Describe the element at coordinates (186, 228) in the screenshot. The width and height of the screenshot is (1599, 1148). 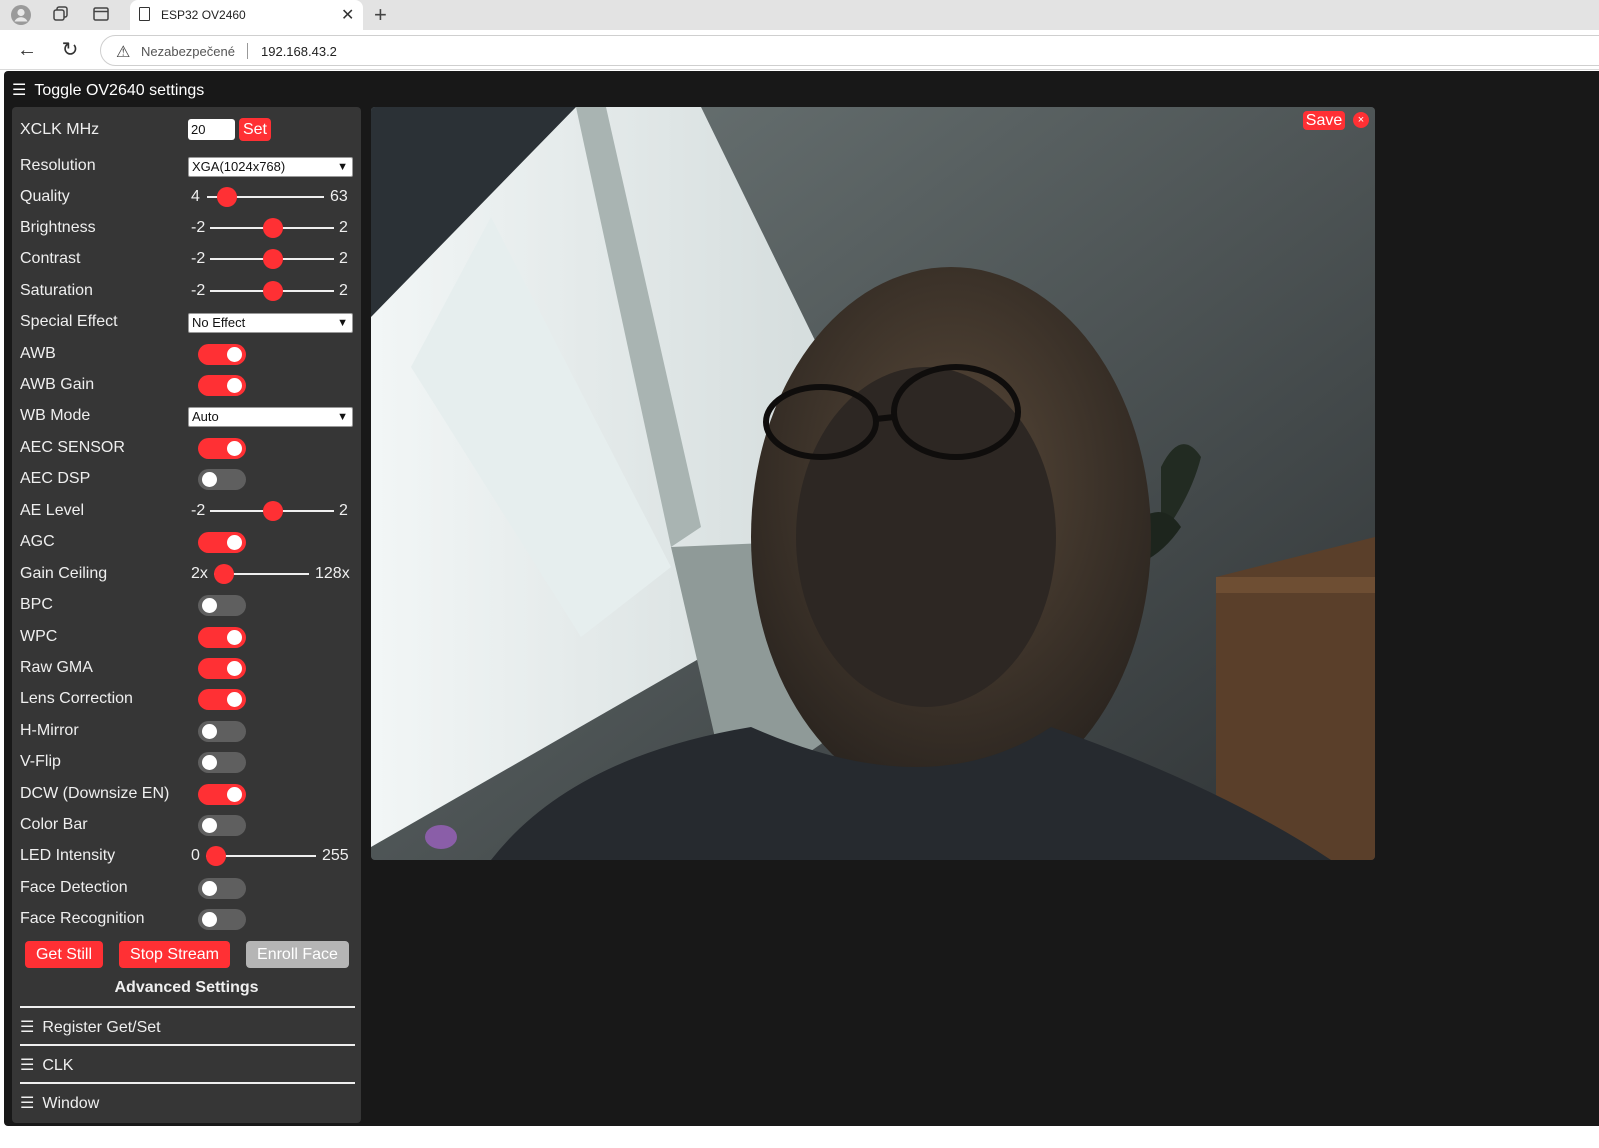
I see `brightness-row: Brightness -2 2` at that location.